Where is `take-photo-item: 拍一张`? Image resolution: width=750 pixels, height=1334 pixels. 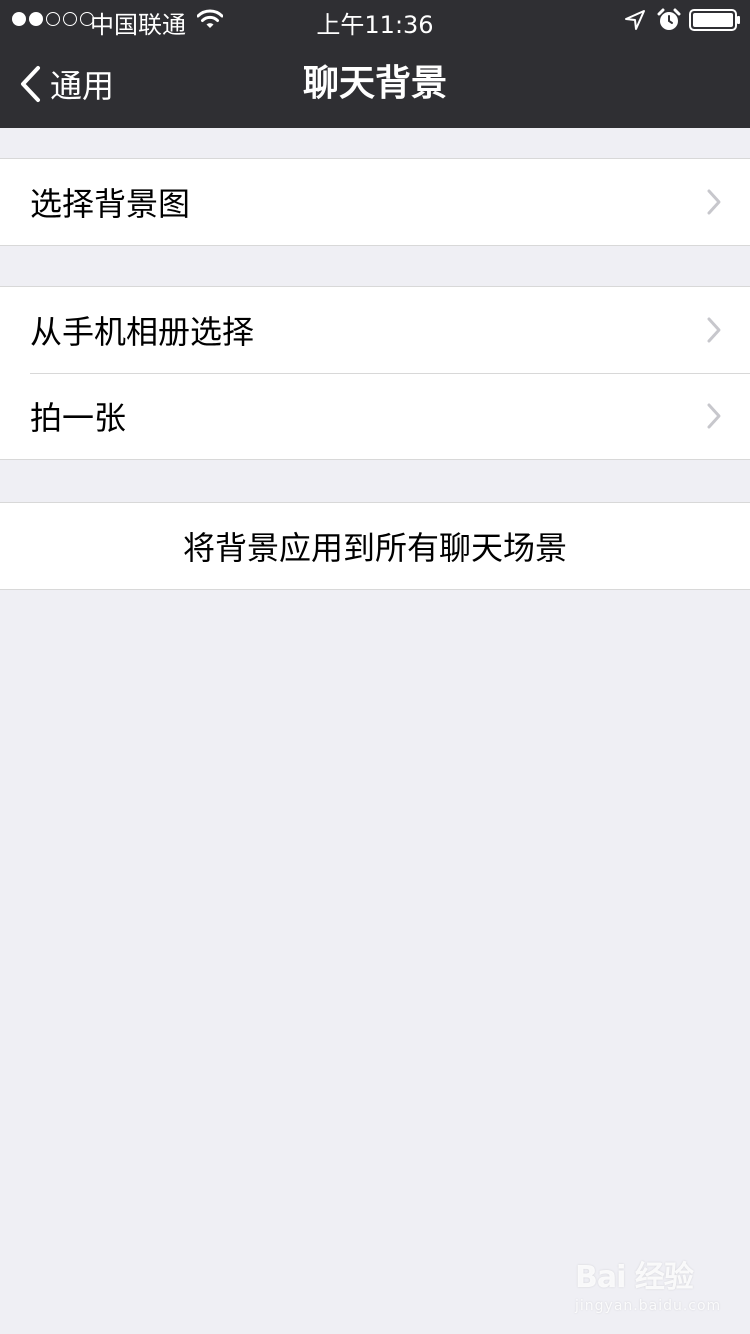 take-photo-item: 拍一张 is located at coordinates (375, 416).